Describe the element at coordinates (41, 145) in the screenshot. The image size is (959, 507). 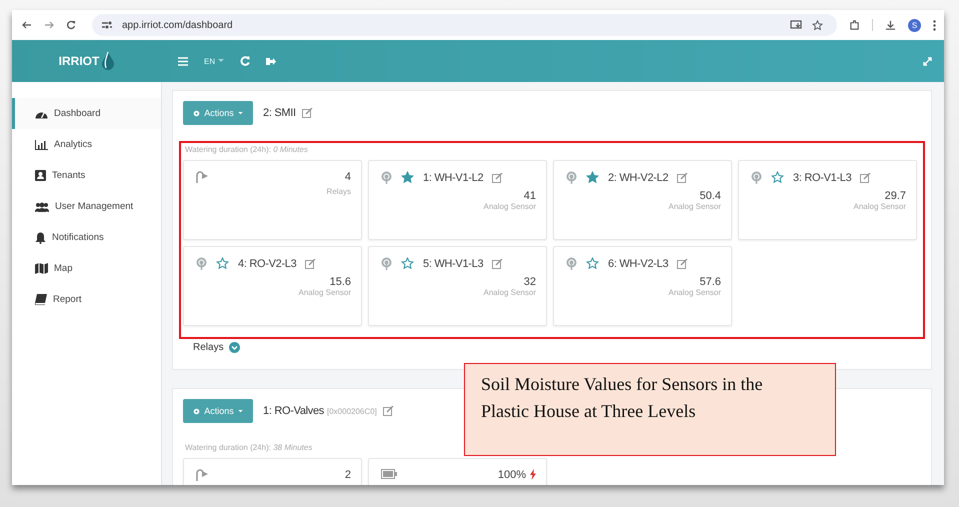
I see `bar-chart-icon` at that location.